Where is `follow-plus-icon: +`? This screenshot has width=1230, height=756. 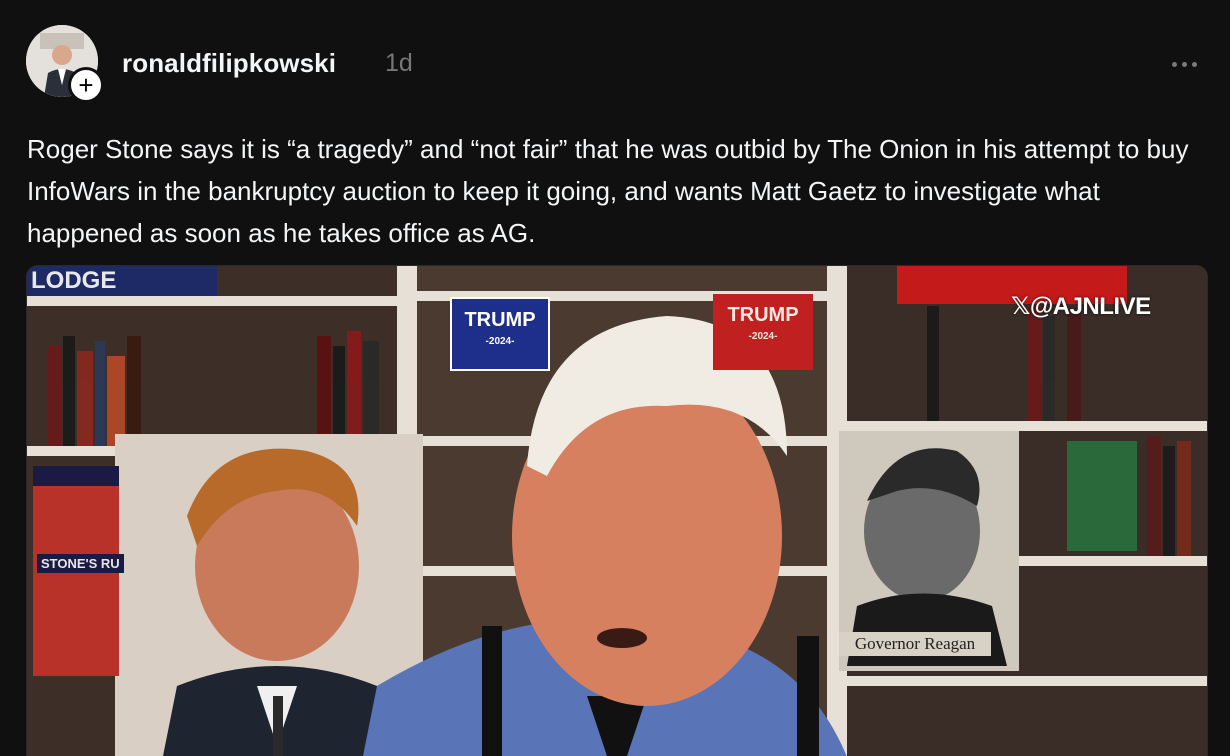 follow-plus-icon: + is located at coordinates (86, 85).